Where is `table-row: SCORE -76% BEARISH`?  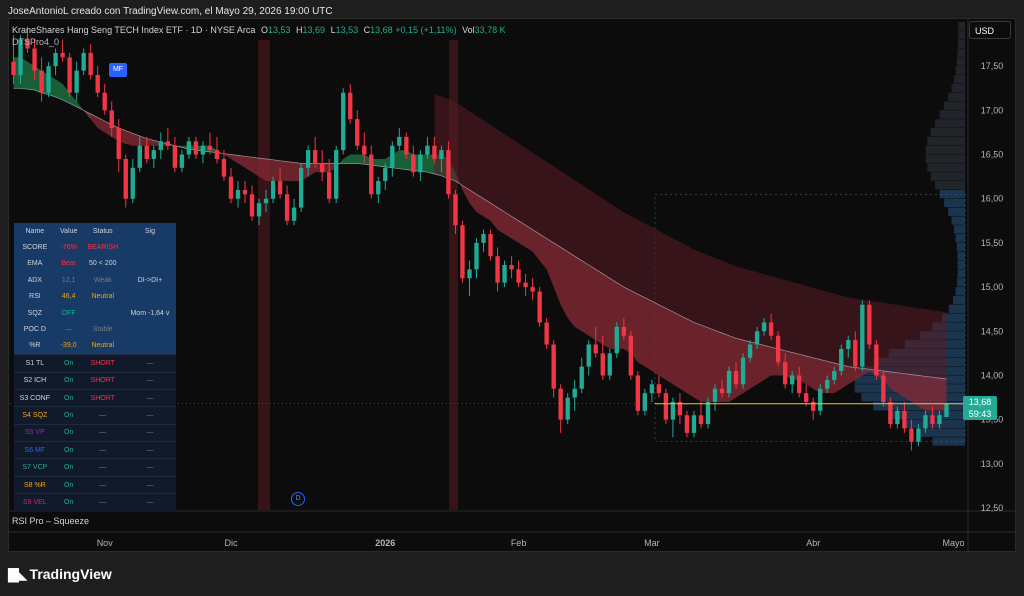
table-row: SCORE -76% BEARISH is located at coordinates (95, 247).